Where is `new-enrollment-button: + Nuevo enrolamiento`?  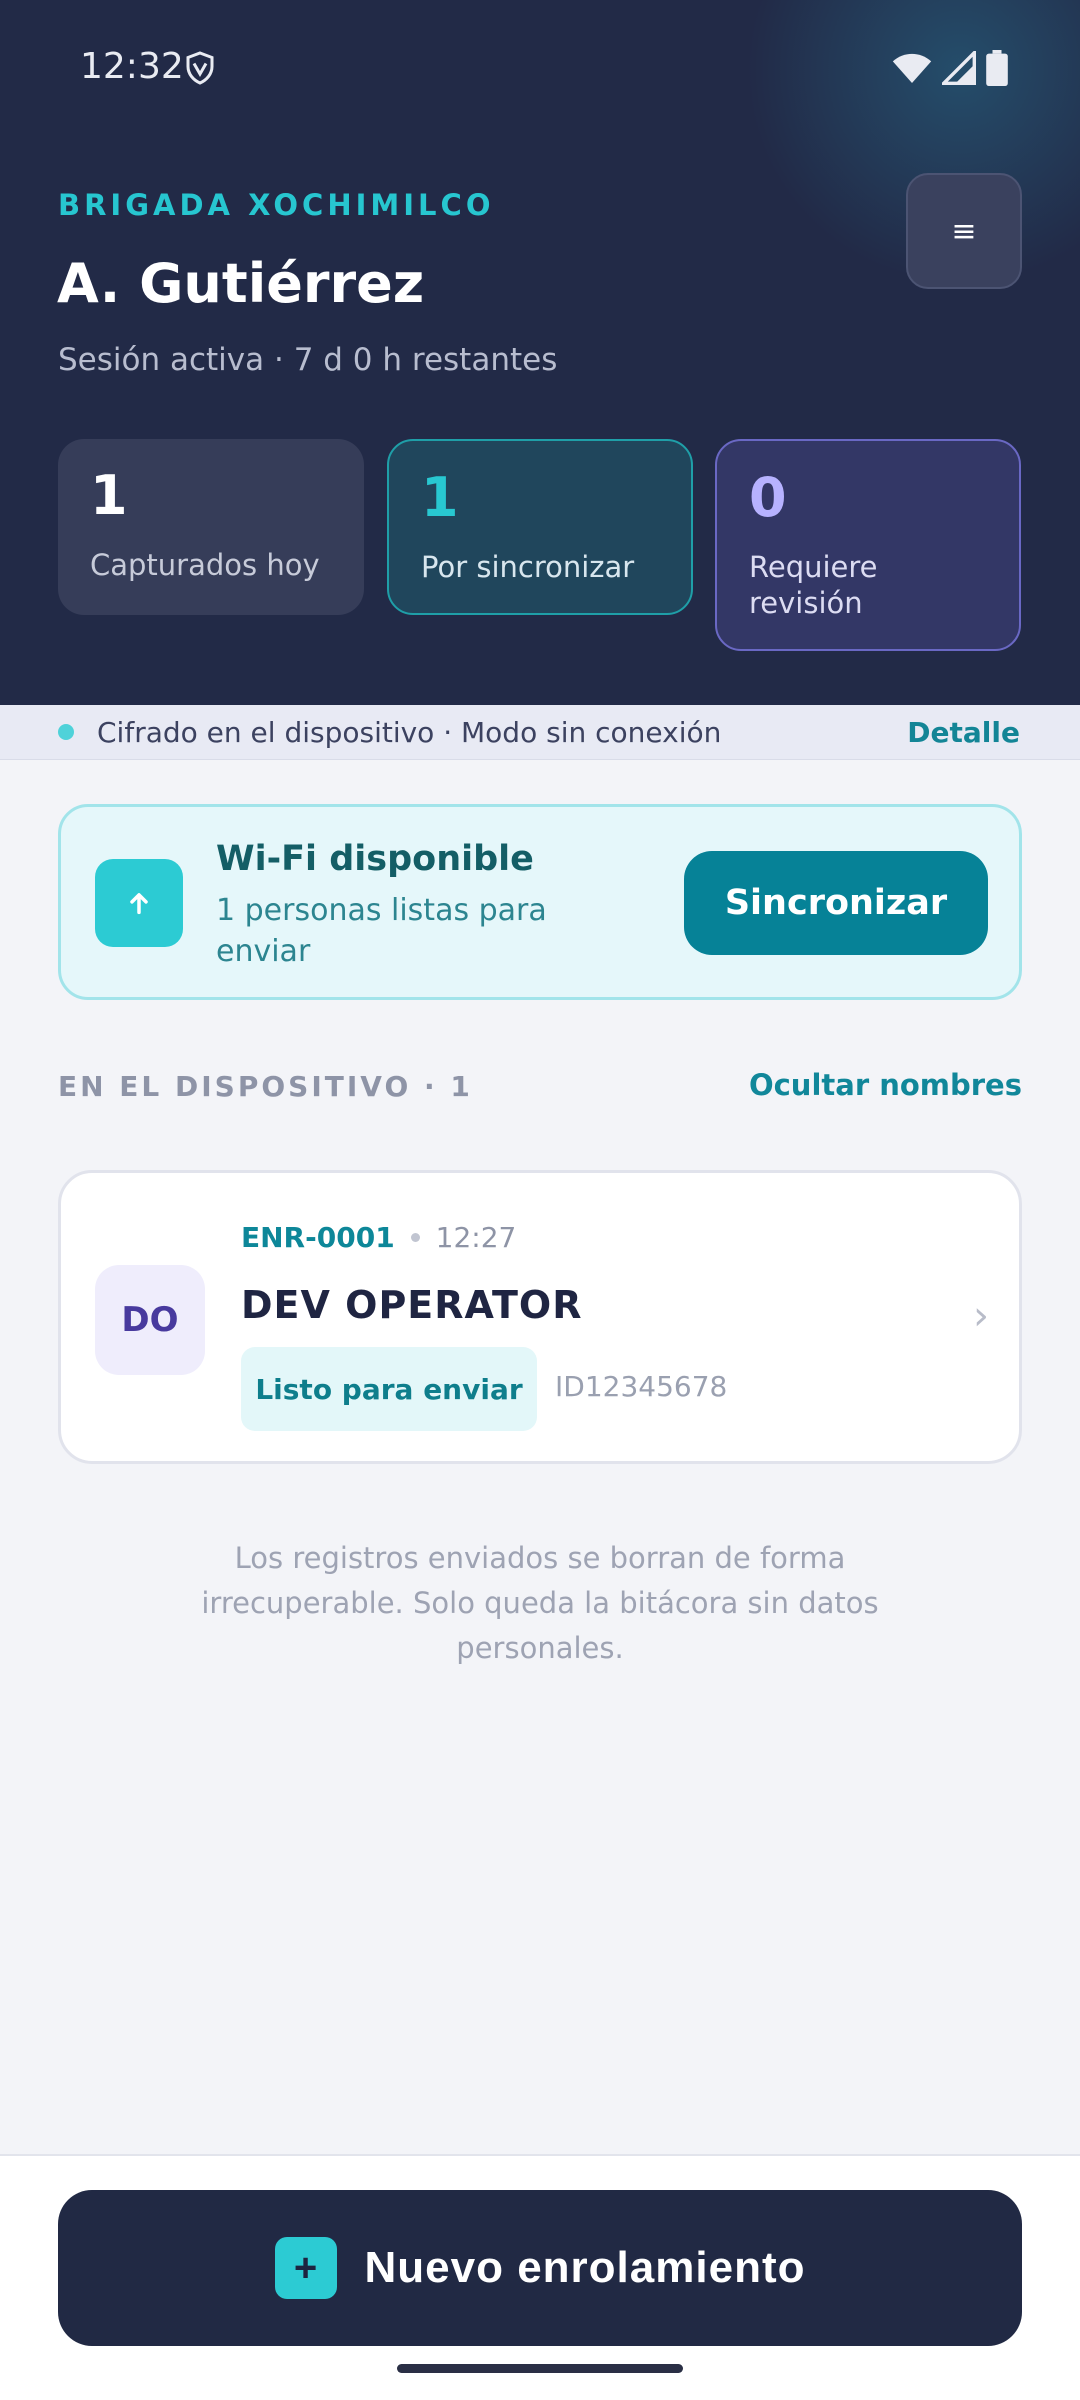 new-enrollment-button: + Nuevo enrolamiento is located at coordinates (540, 2268).